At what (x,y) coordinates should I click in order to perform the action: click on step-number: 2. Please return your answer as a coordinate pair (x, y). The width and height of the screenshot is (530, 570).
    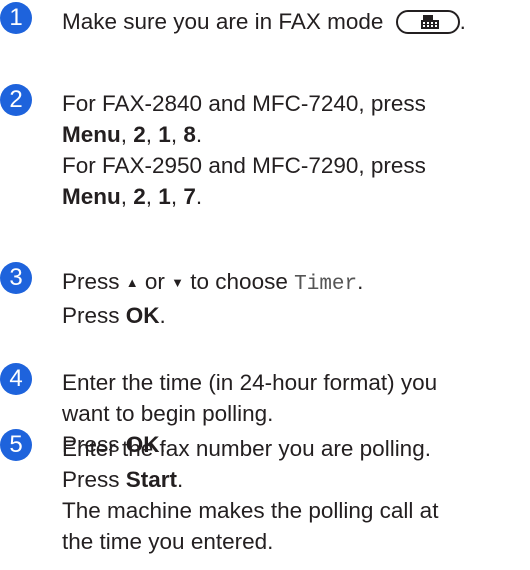
    Looking at the image, I should click on (16, 100).